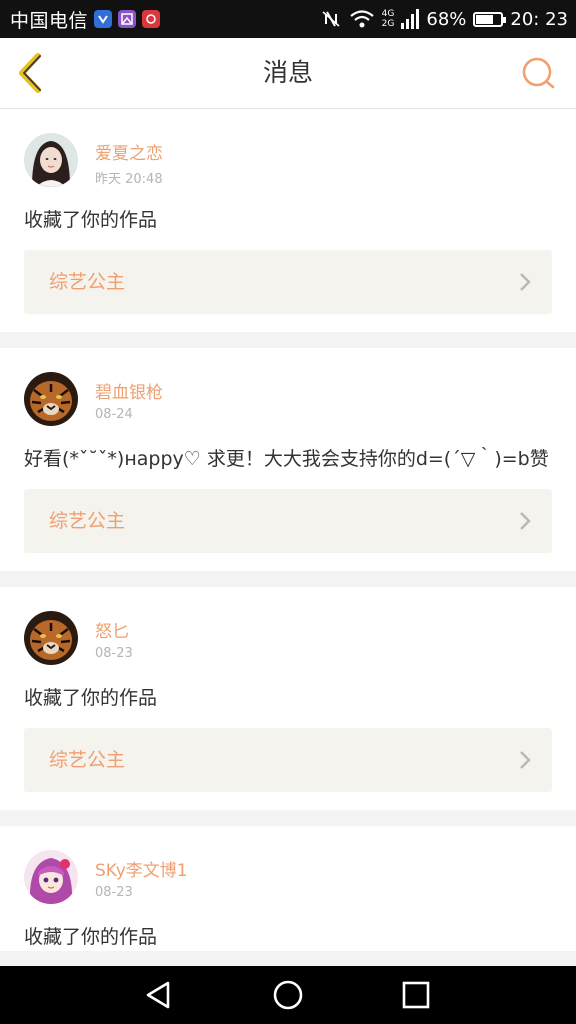 This screenshot has height=1024, width=576. What do you see at coordinates (484, 19) in the screenshot?
I see `battery-fill` at bounding box center [484, 19].